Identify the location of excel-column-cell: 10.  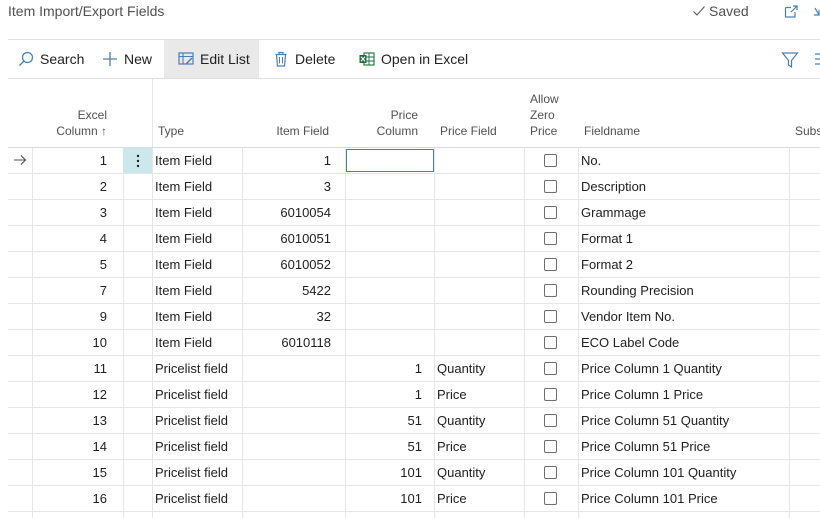
(77, 342).